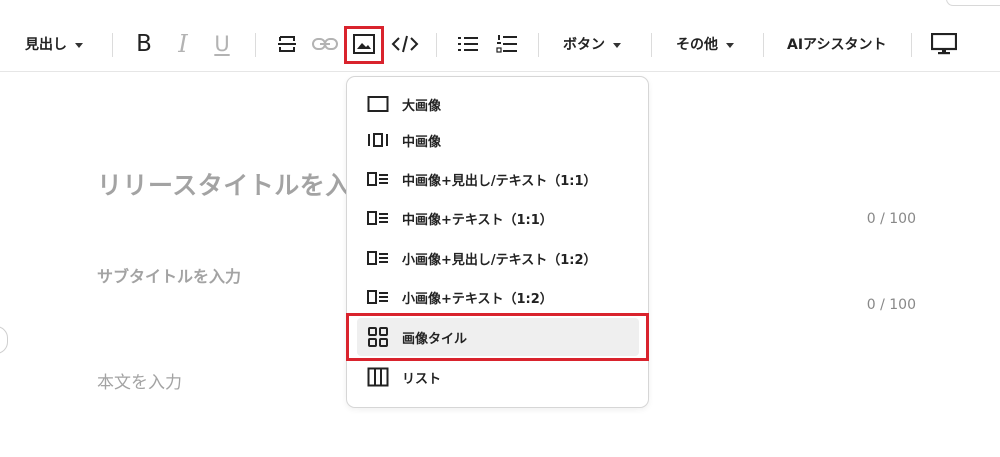 The image size is (1000, 457). I want to click on underline-label: U, so click(222, 43).